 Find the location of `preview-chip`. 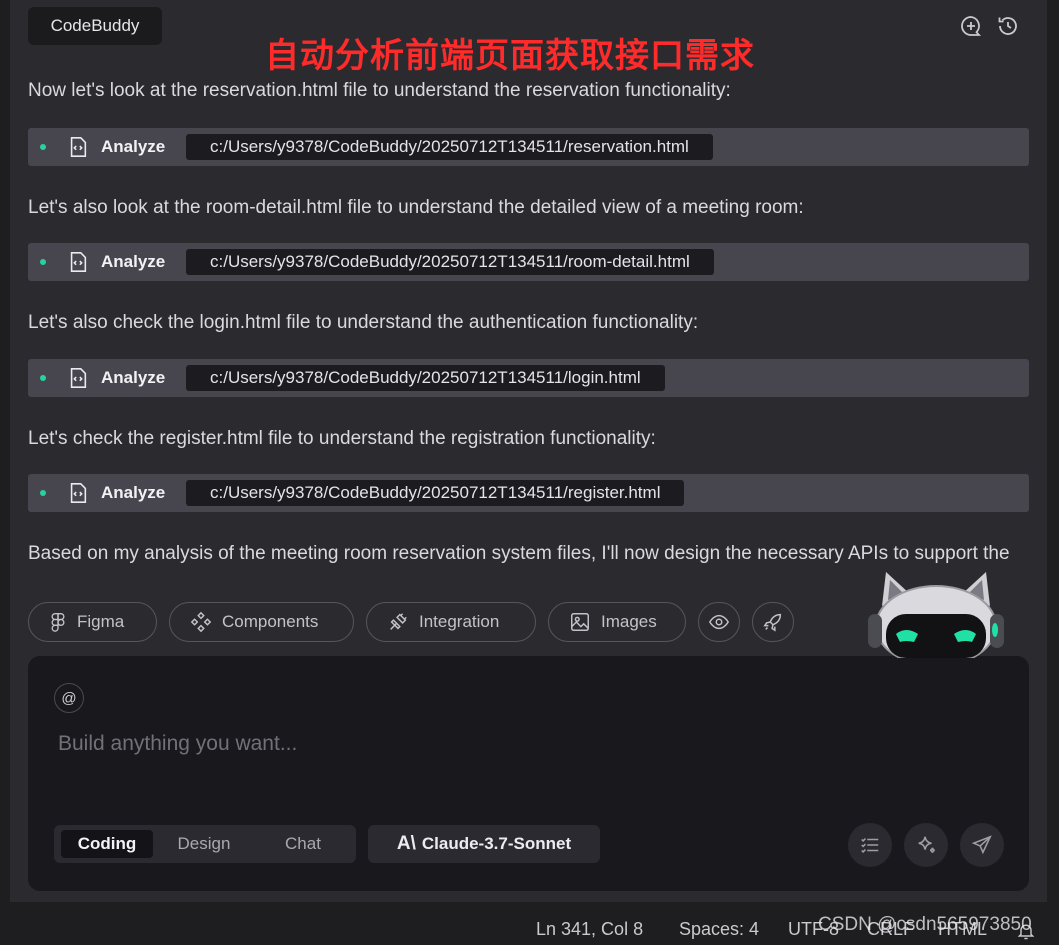

preview-chip is located at coordinates (719, 622).